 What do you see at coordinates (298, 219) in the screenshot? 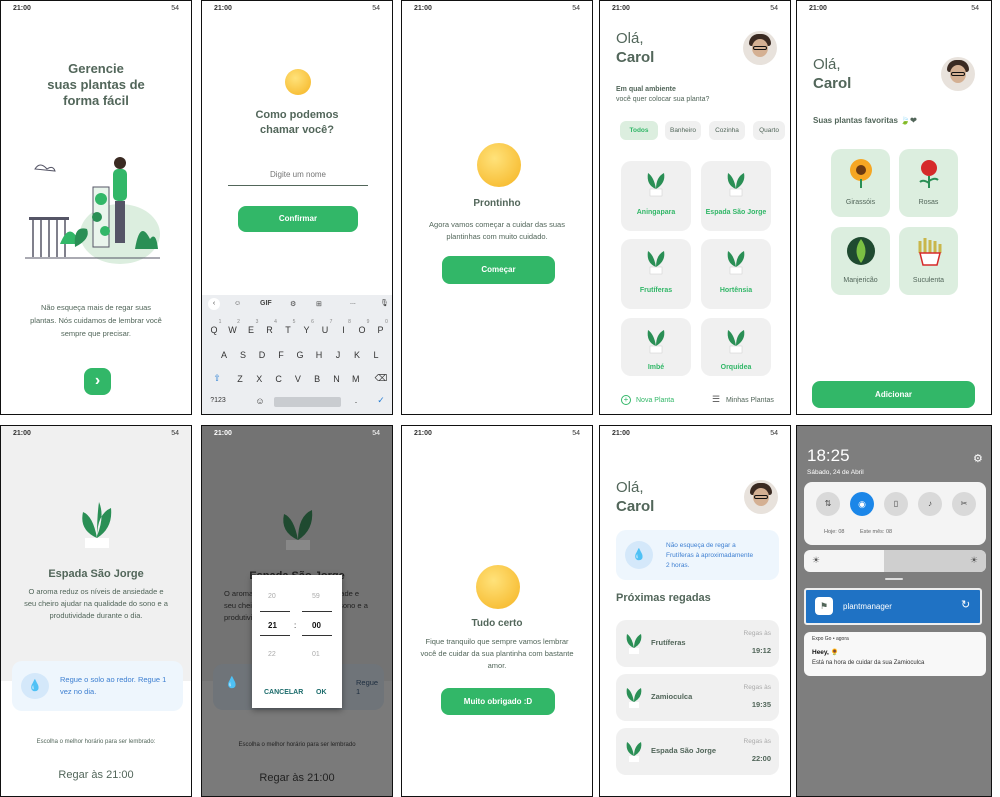
I see `confirm-button: Confirmar` at bounding box center [298, 219].